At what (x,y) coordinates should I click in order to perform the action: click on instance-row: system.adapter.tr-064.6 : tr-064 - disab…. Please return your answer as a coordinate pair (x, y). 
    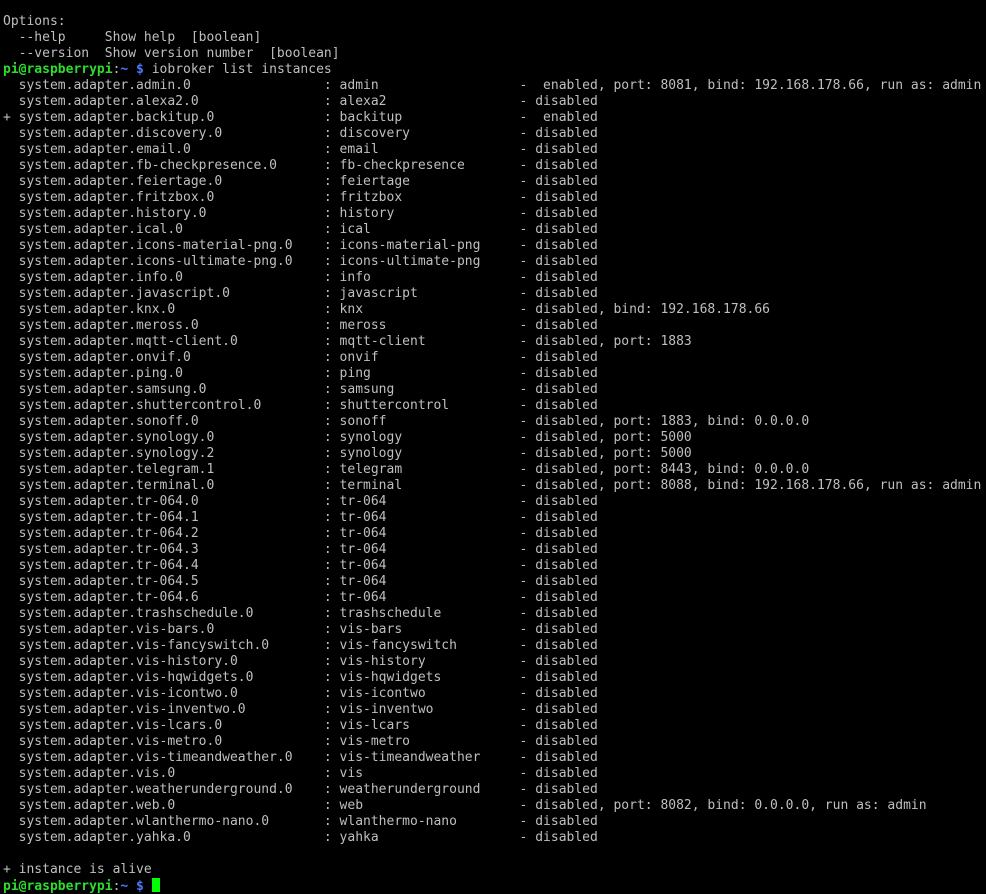
    Looking at the image, I should click on (300, 597).